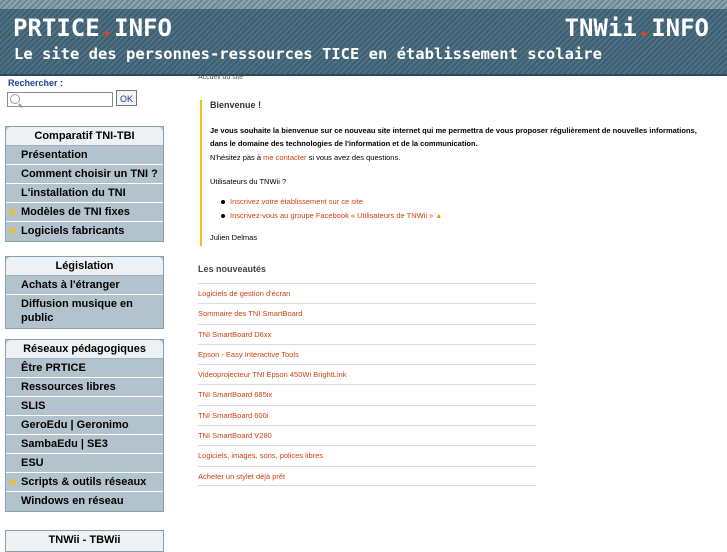 This screenshot has height=552, width=727. I want to click on news-item: Logiciels, images, sons, polices libres, so click(367, 455).